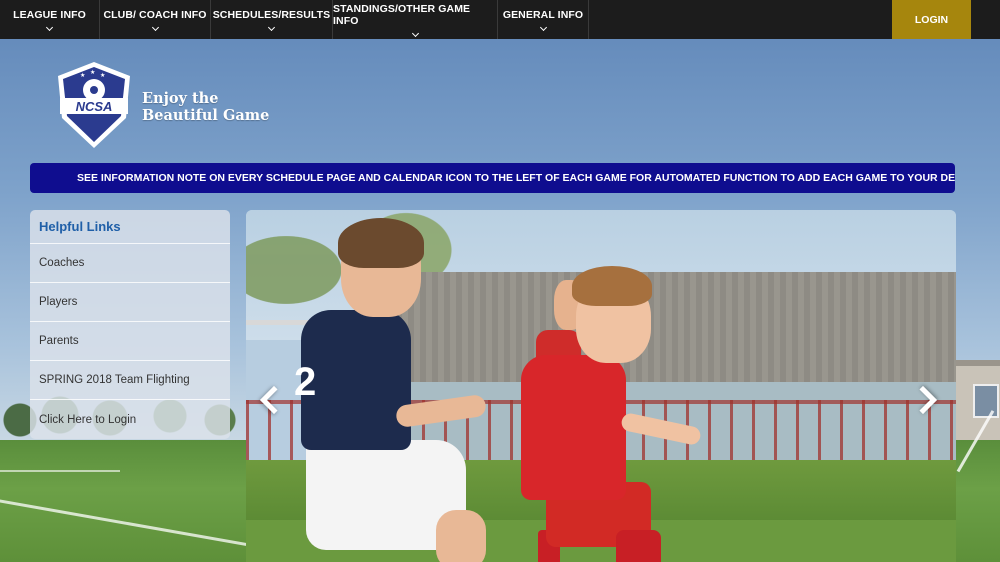 Image resolution: width=1000 pixels, height=562 pixels. Describe the element at coordinates (130, 380) in the screenshot. I see `link-team-flighting: SPRING 2018 Team Flighting` at that location.